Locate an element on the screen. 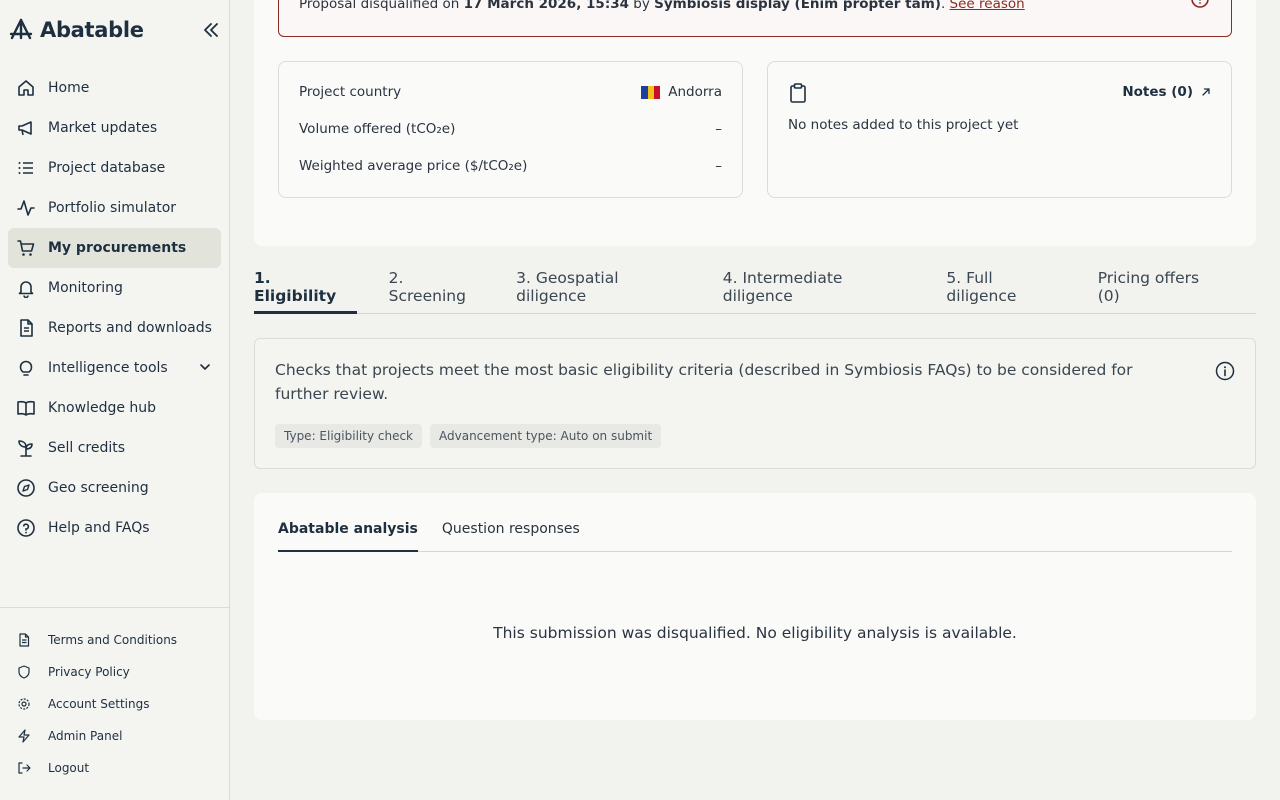  tab-eligibility: 1. Eligibility is located at coordinates (305, 288).